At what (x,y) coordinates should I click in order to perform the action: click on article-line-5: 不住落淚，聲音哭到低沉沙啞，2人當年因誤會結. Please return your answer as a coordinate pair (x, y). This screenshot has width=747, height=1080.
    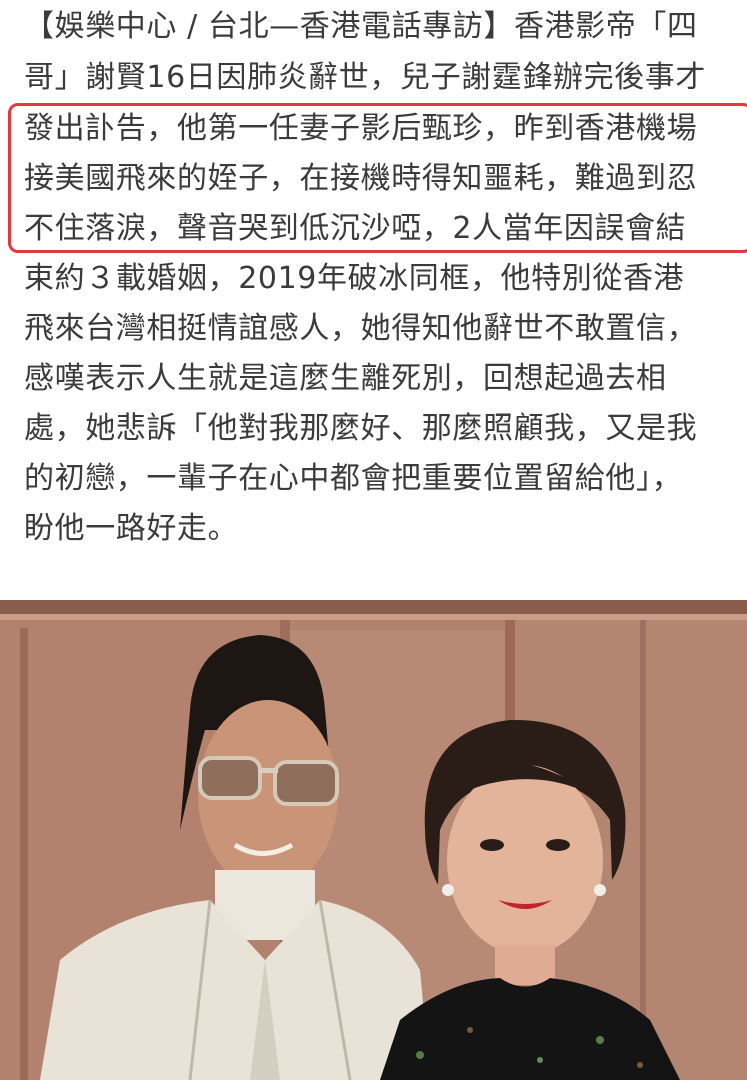
    Looking at the image, I should click on (355, 228).